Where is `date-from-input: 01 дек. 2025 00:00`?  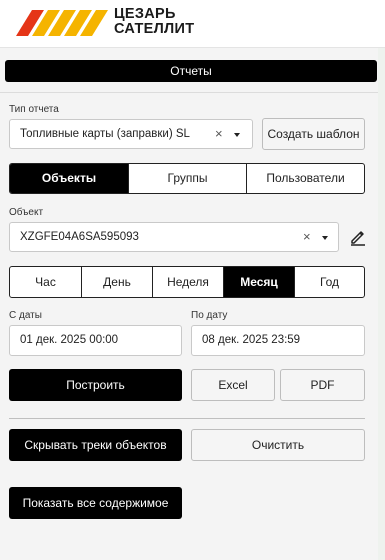
date-from-input: 01 дек. 2025 00:00 is located at coordinates (95, 340).